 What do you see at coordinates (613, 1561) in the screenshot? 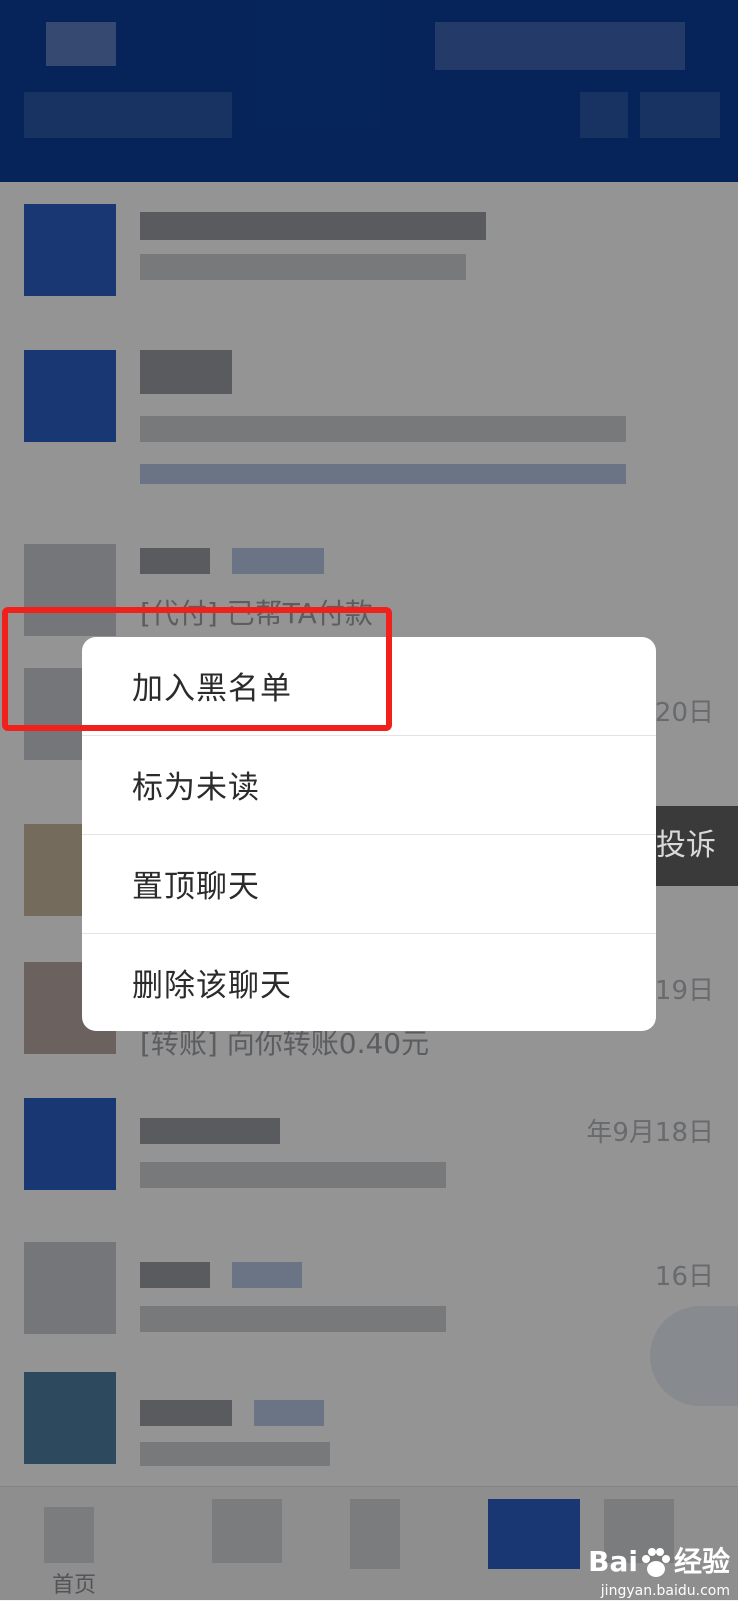
I see `watermark-brand: Bai` at bounding box center [613, 1561].